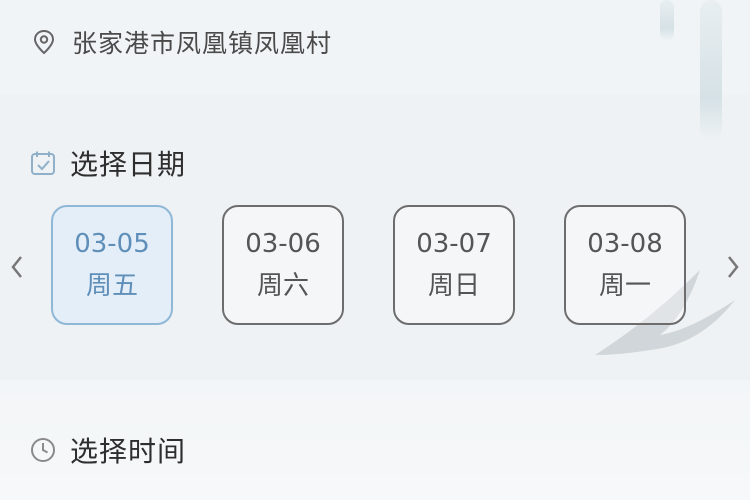  I want to click on map-pin-icon, so click(44, 42).